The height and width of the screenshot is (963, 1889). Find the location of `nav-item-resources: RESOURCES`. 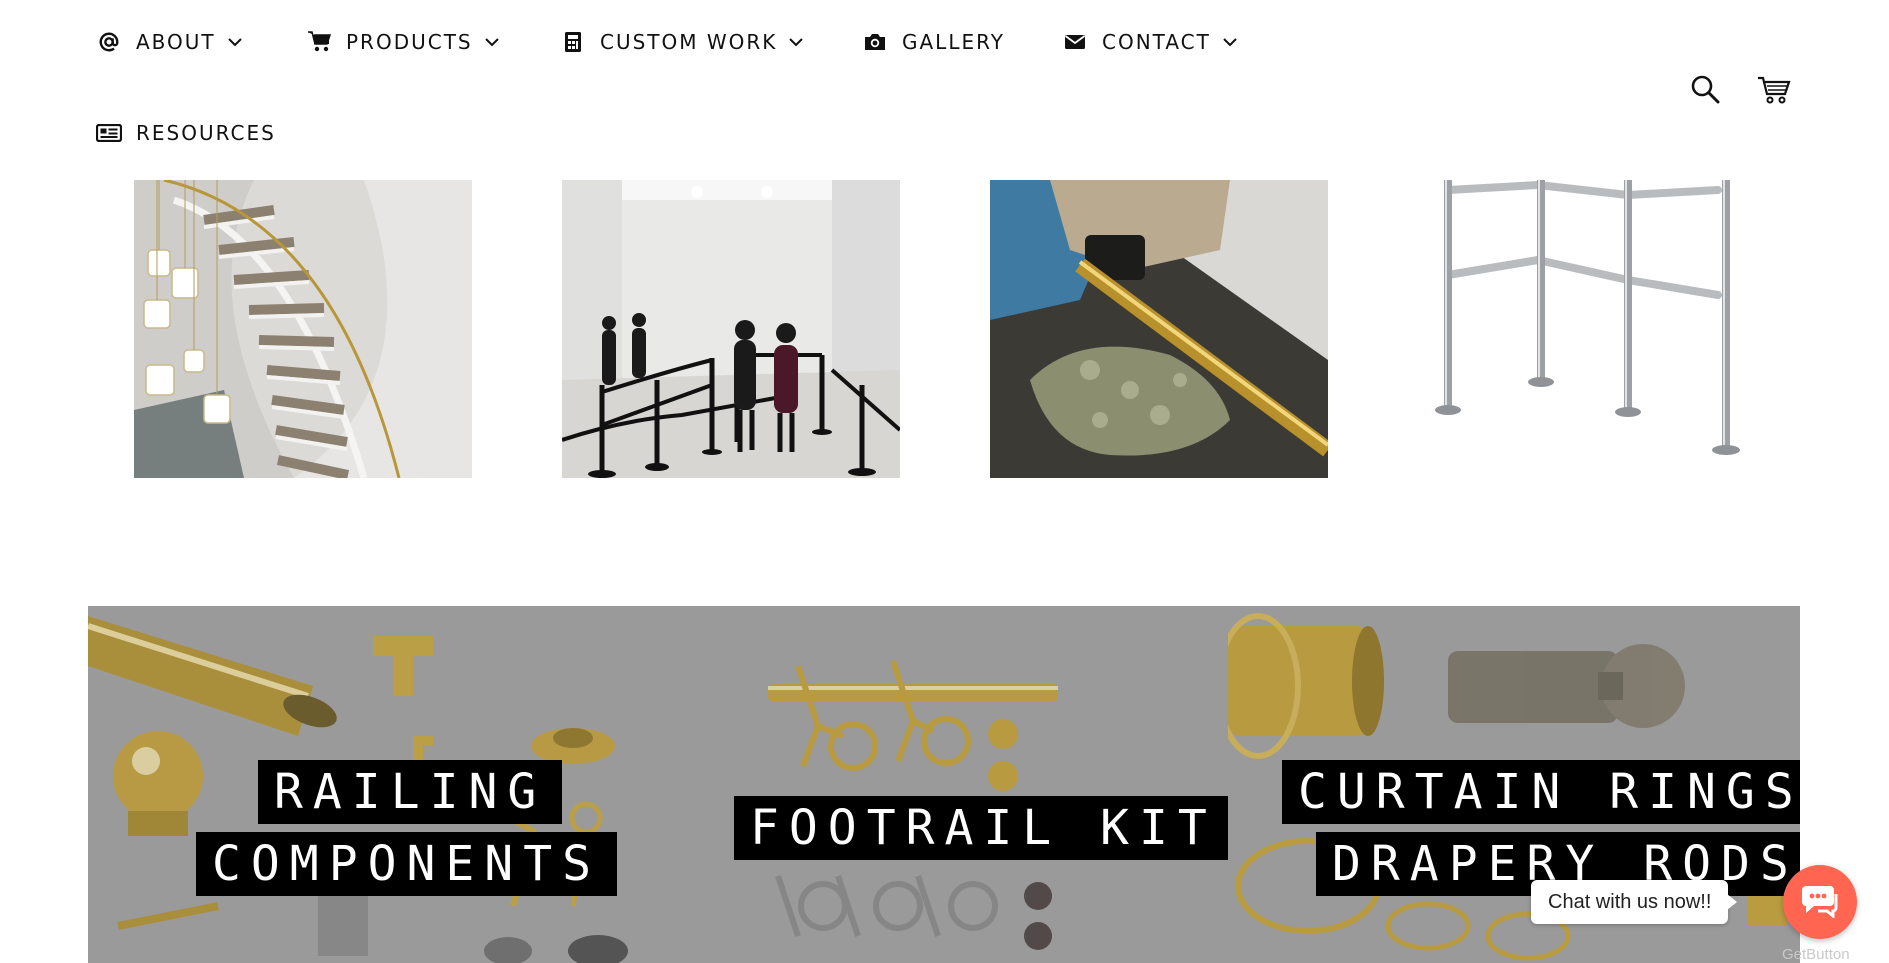

nav-item-resources: RESOURCES is located at coordinates (186, 133).